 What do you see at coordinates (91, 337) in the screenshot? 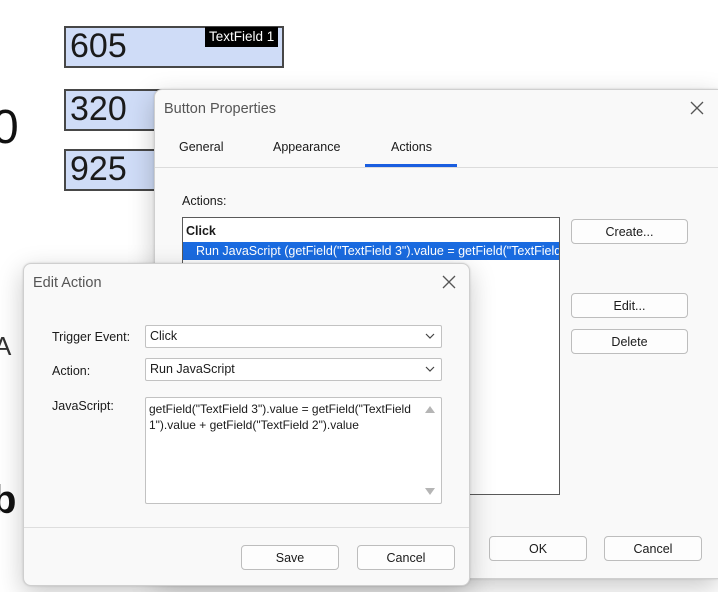
I see `trigger-event-label: Trigger Event:` at bounding box center [91, 337].